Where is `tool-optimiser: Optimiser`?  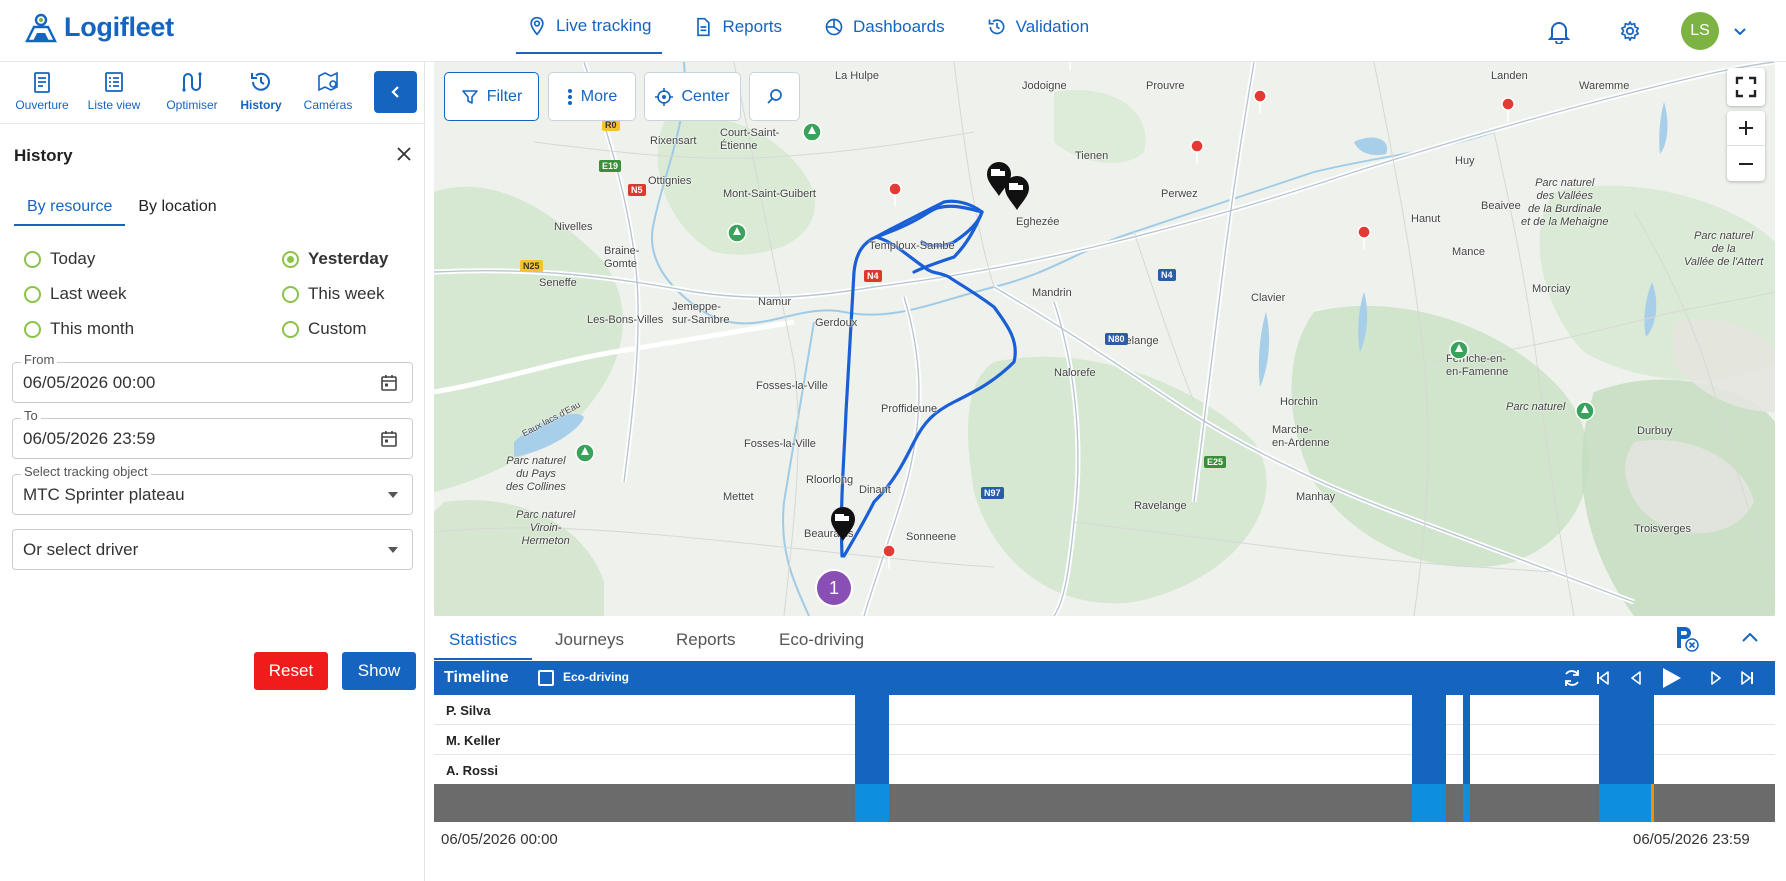
tool-optimiser: Optimiser is located at coordinates (192, 91).